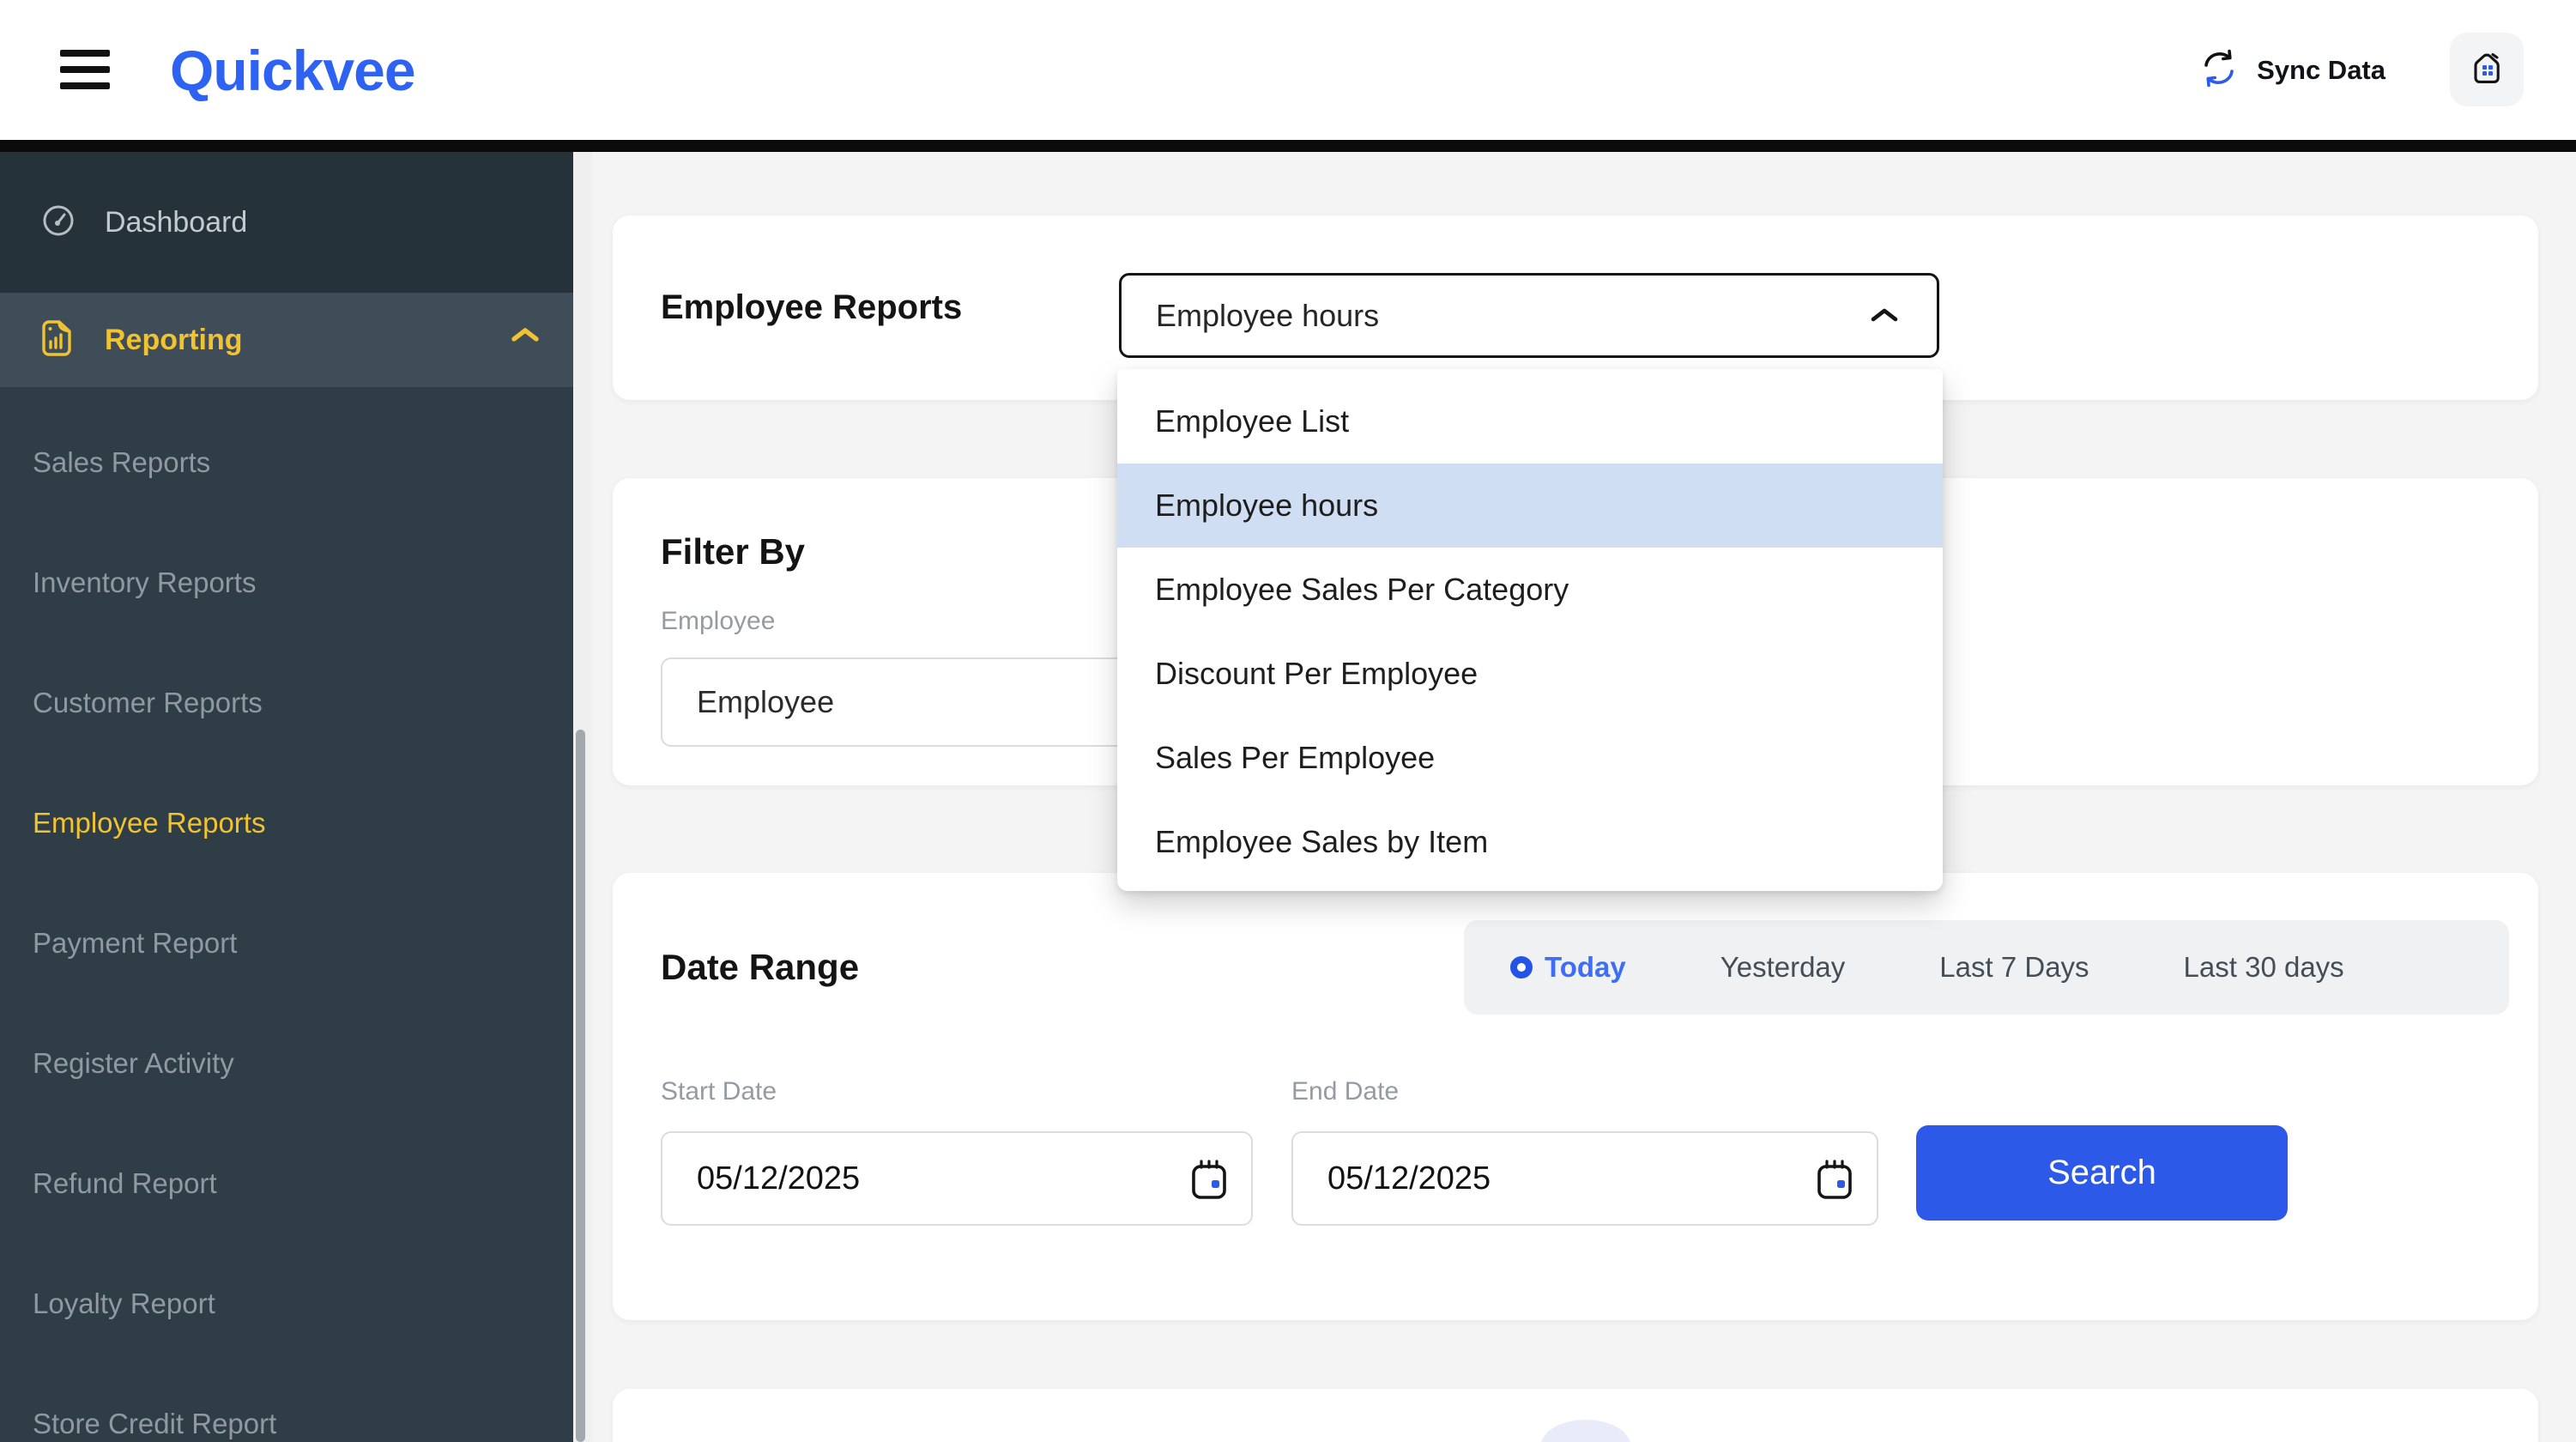  Describe the element at coordinates (1530, 842) in the screenshot. I see `dropdown-option-employee-sales-by-item: Employee Sales by Item` at that location.